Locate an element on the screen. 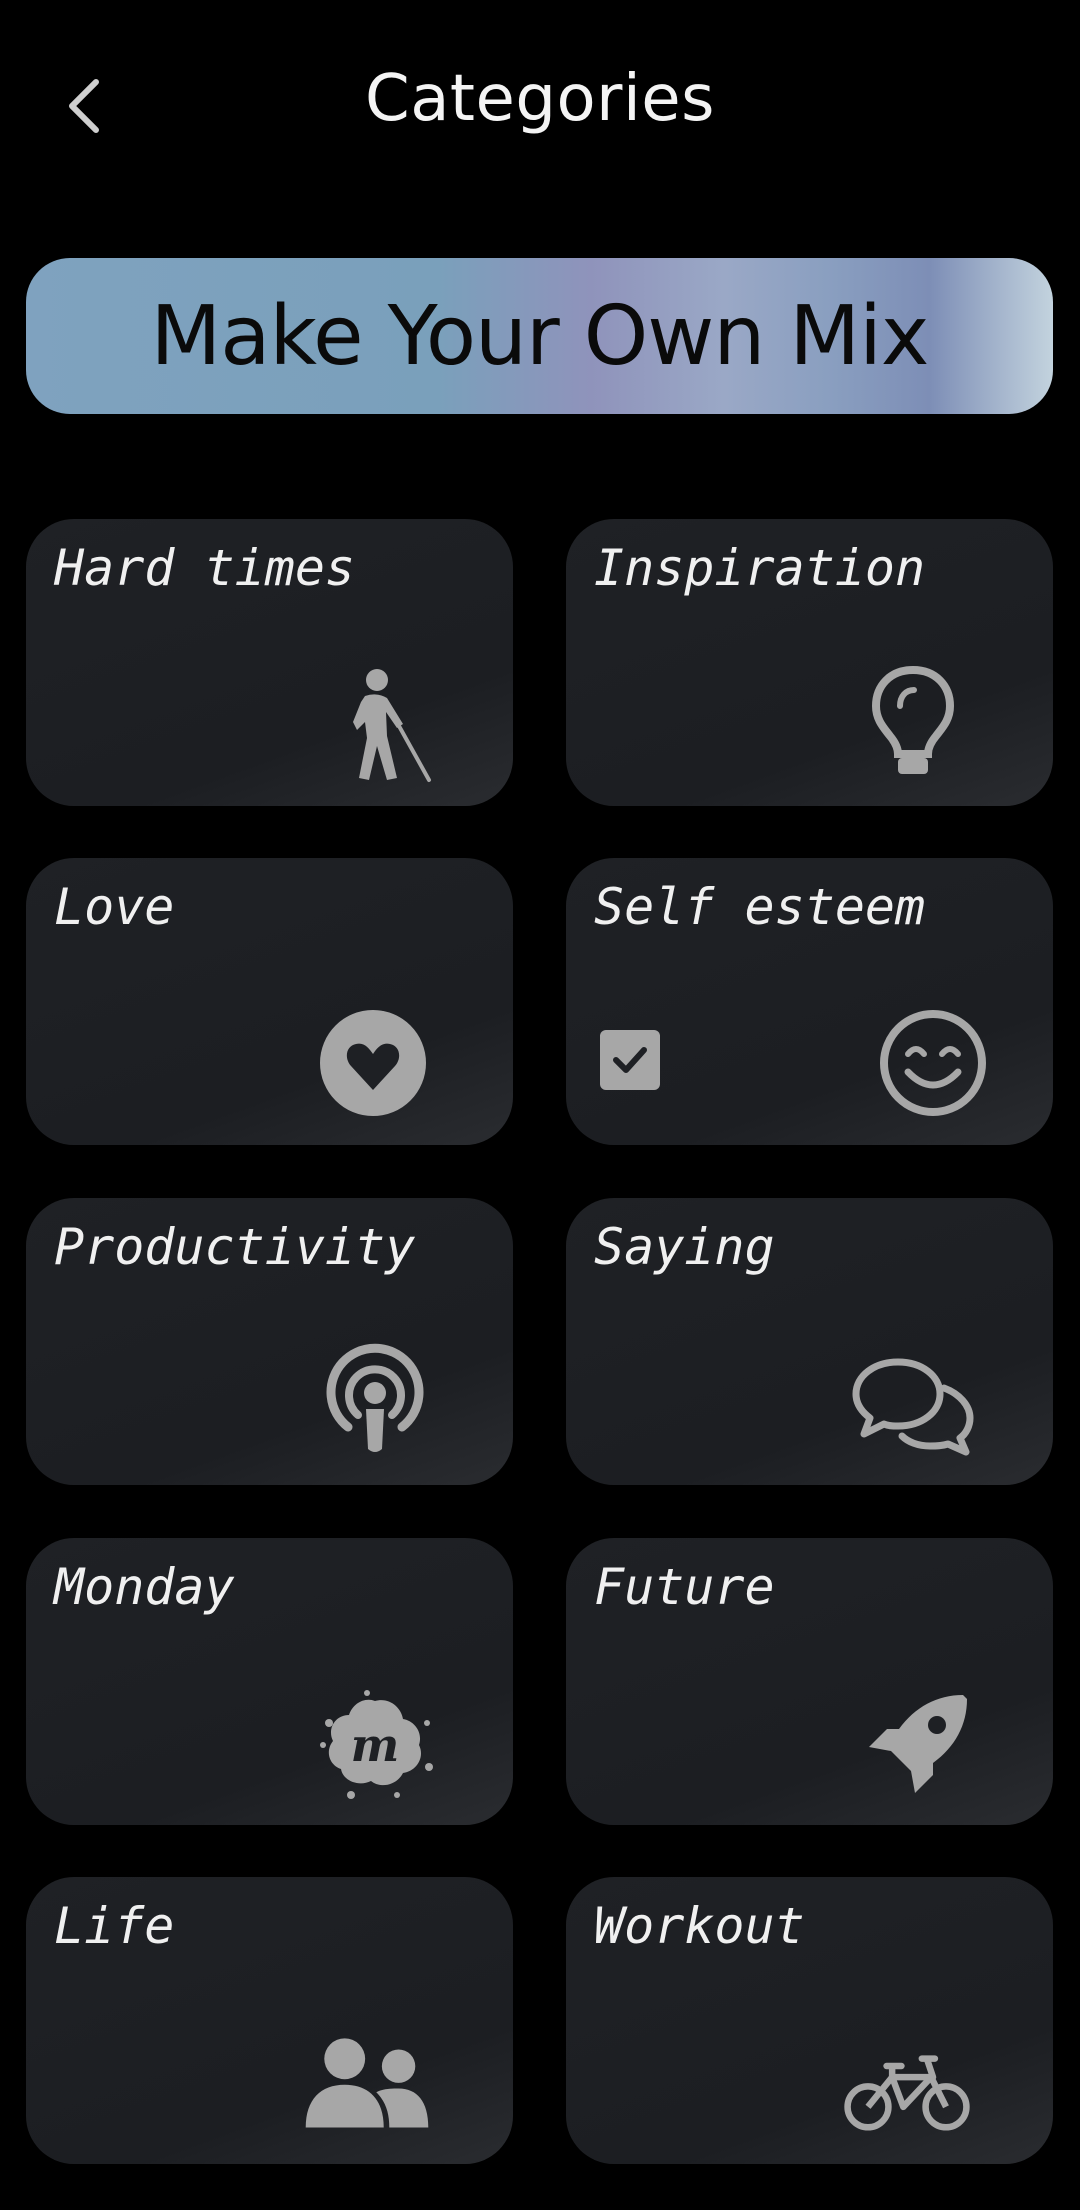  make-your-own-mix-label: Make Your Own Mix is located at coordinates (540, 336).